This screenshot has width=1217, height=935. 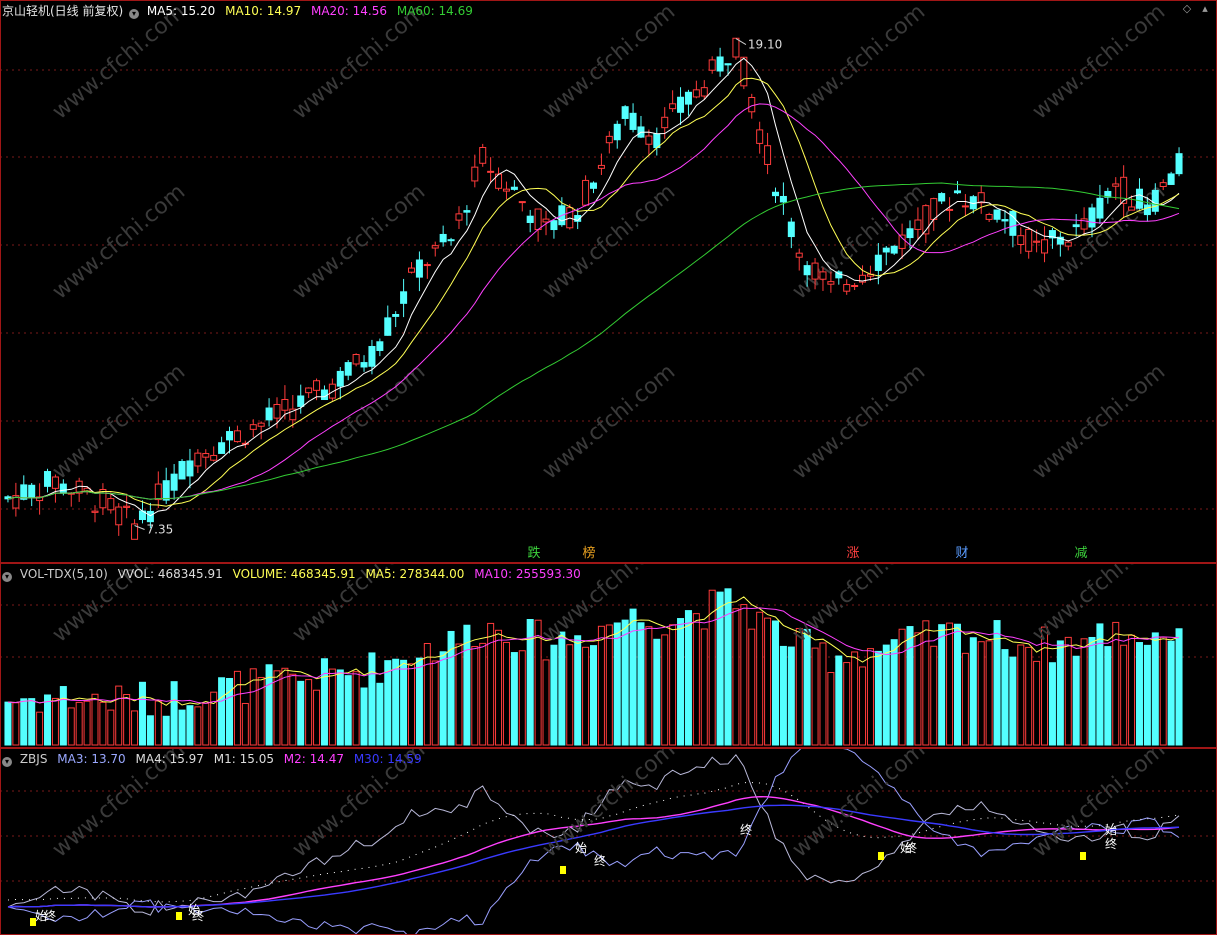 What do you see at coordinates (263, 11) in the screenshot?
I see `ma10-label: MA10: 14.97` at bounding box center [263, 11].